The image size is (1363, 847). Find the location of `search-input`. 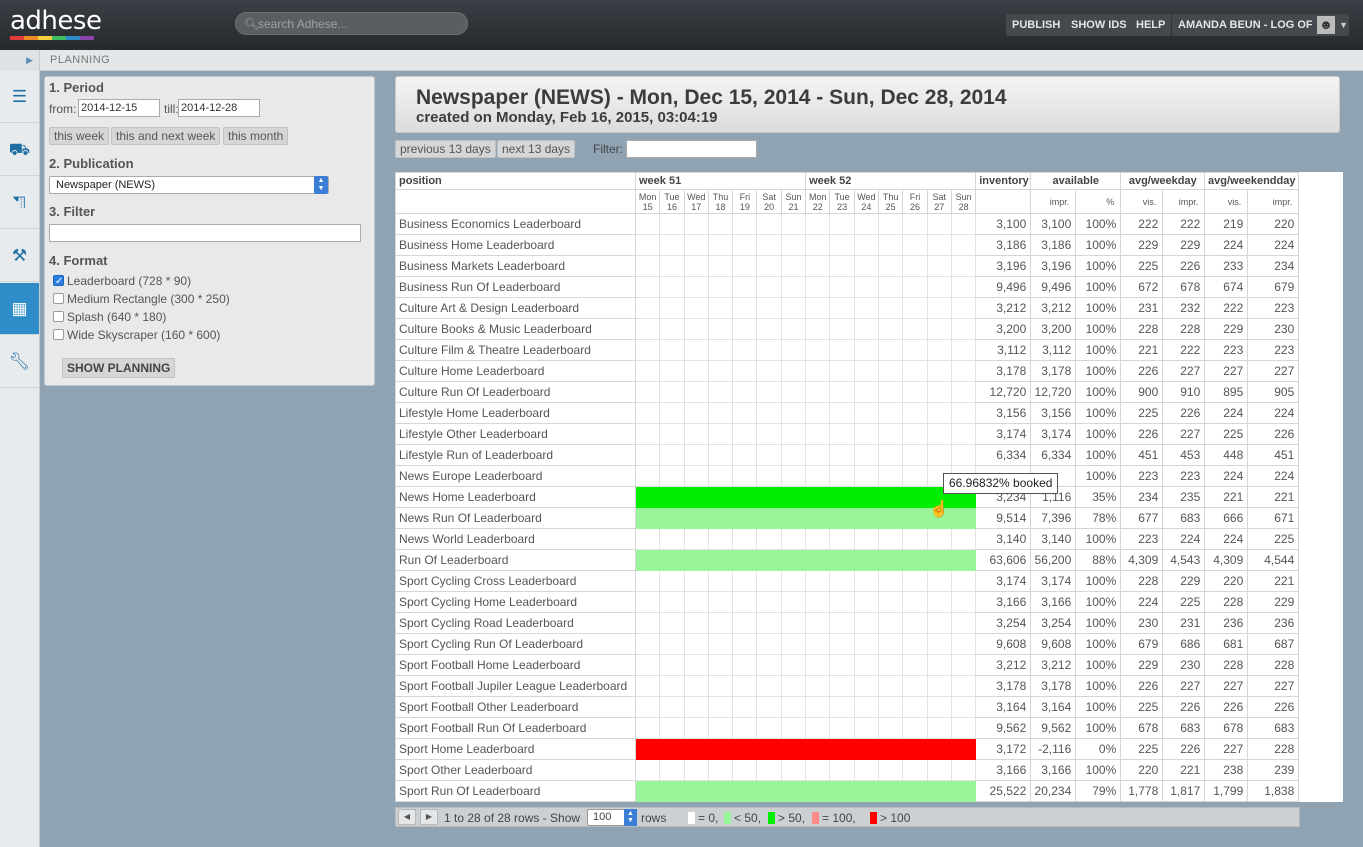

search-input is located at coordinates (358, 23).